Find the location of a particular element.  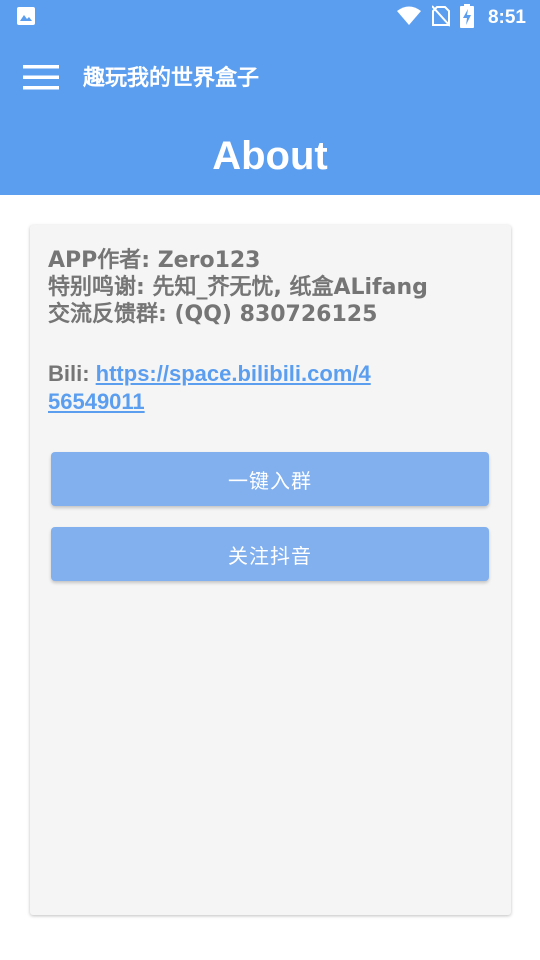

status-left is located at coordinates (26, 18).